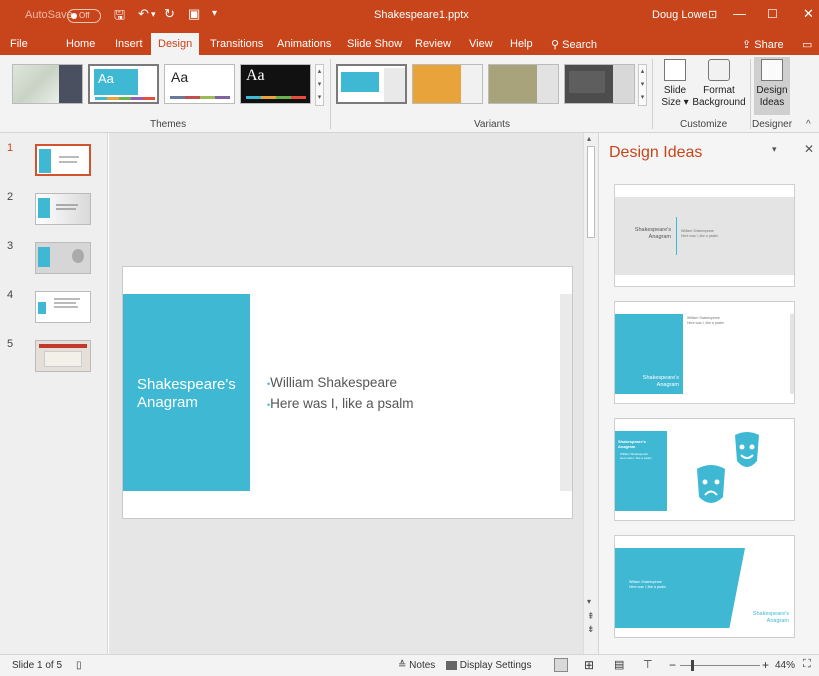 The width and height of the screenshot is (819, 676). I want to click on share-icon: ⇪, so click(747, 45).